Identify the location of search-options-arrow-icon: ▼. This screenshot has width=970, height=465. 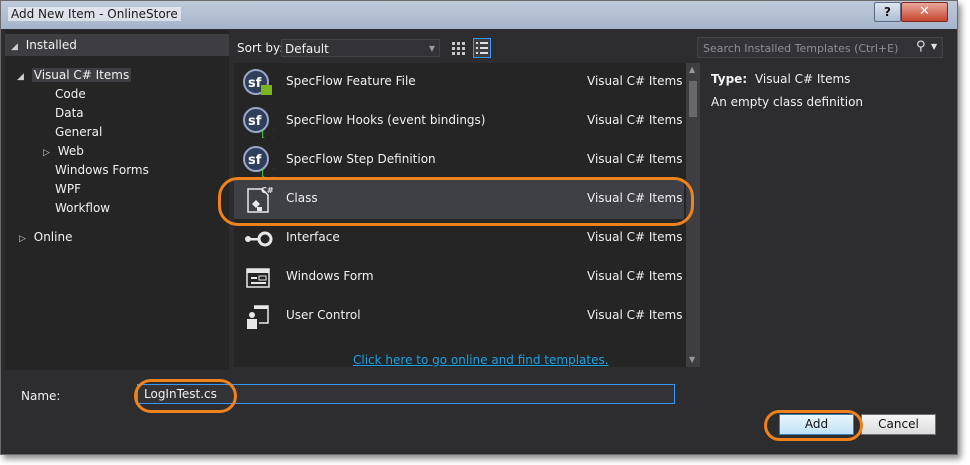
(934, 46).